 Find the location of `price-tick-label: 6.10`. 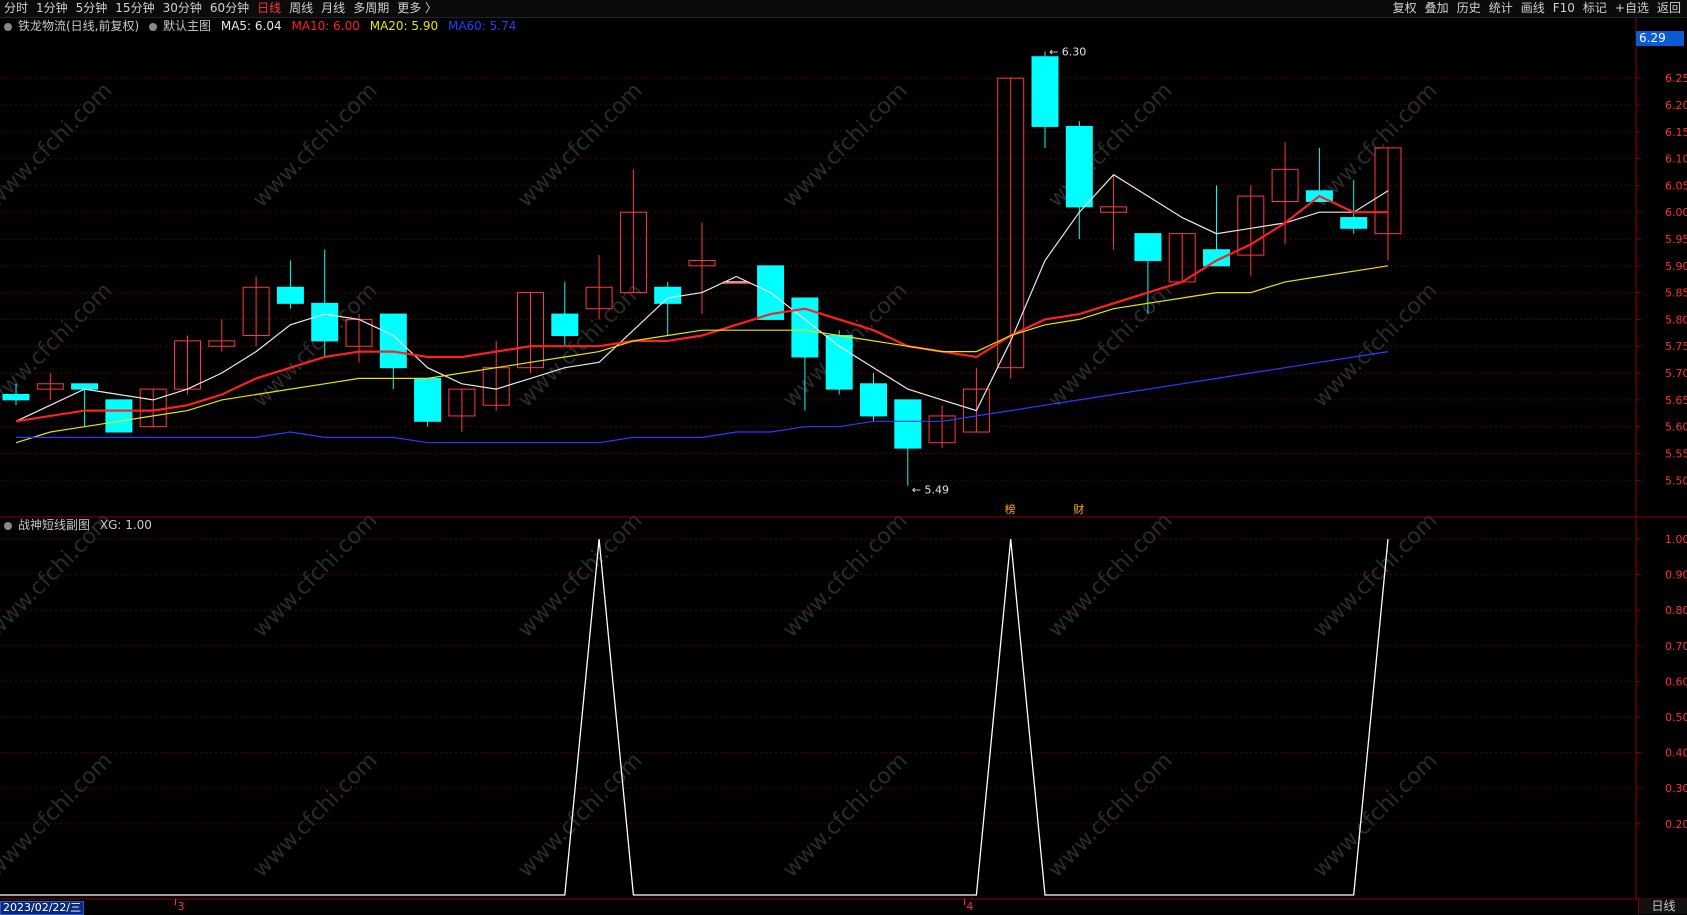

price-tick-label: 6.10 is located at coordinates (1676, 159).